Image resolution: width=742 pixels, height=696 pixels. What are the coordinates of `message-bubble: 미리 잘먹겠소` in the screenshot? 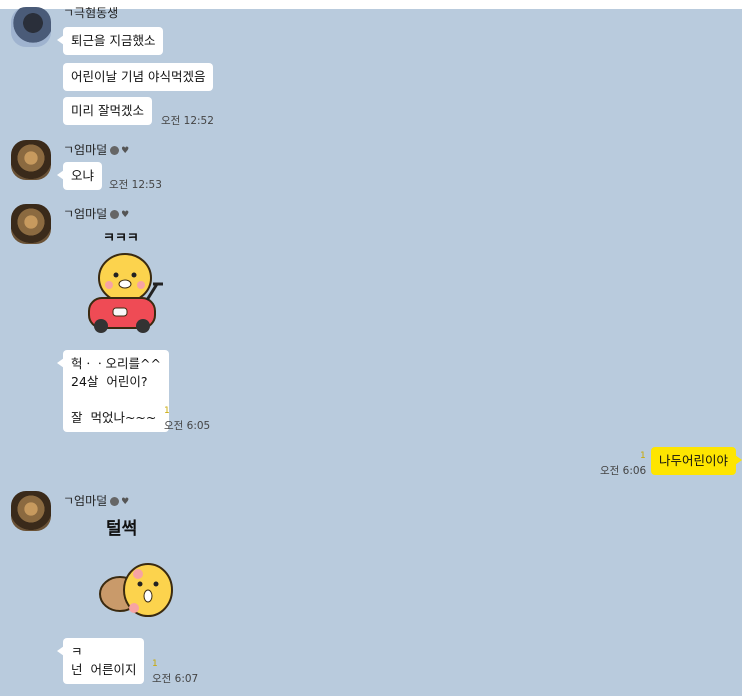 It's located at (107, 111).